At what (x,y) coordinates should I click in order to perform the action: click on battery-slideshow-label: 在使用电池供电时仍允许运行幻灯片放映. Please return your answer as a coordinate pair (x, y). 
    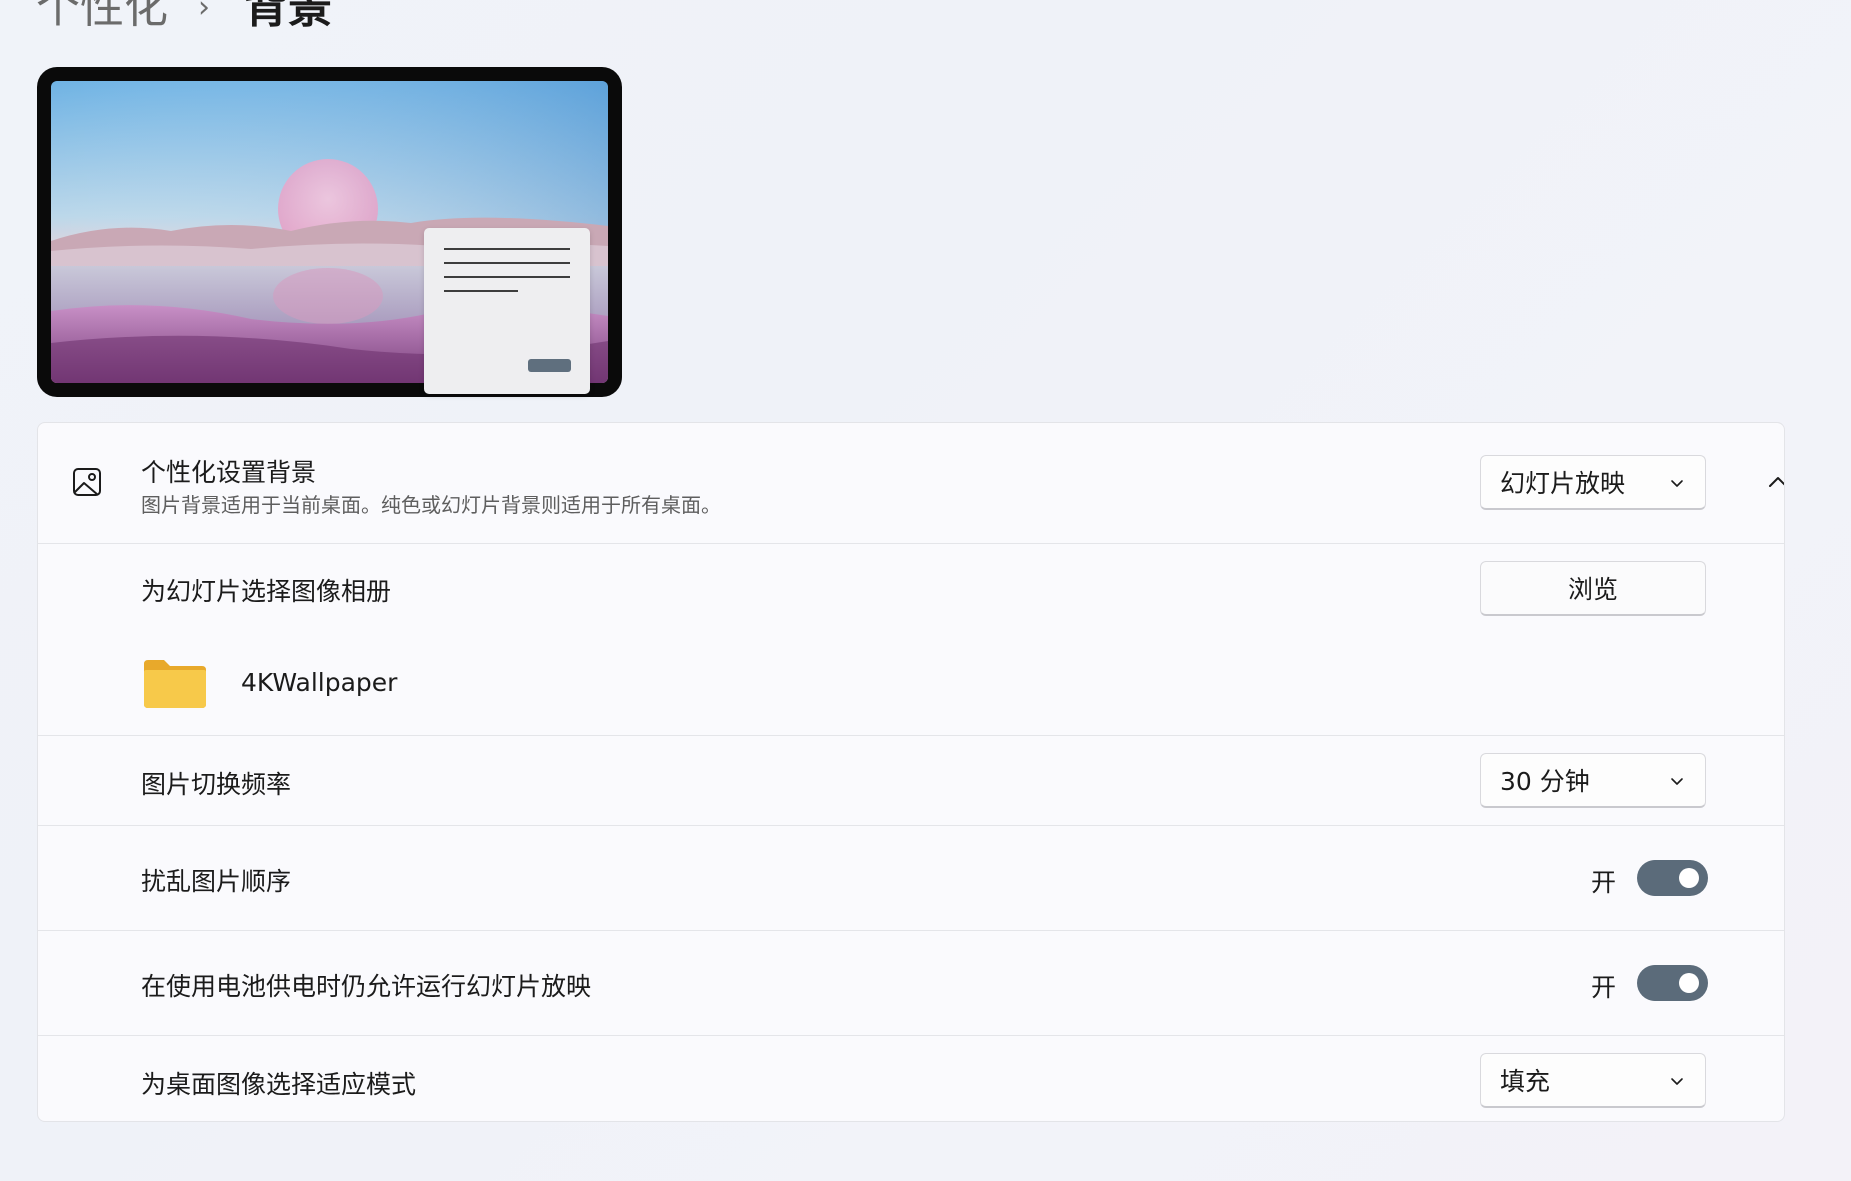
    Looking at the image, I should click on (366, 986).